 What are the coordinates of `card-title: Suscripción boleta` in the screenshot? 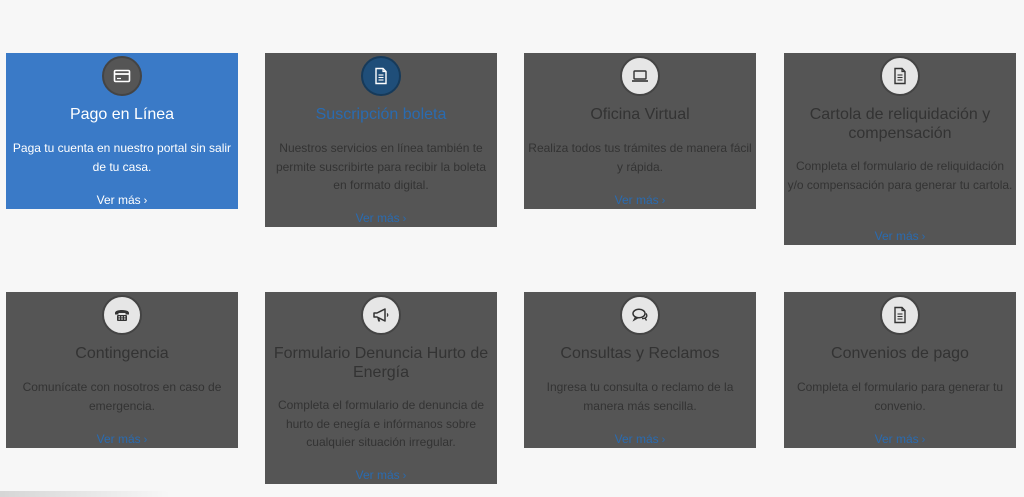 It's located at (381, 114).